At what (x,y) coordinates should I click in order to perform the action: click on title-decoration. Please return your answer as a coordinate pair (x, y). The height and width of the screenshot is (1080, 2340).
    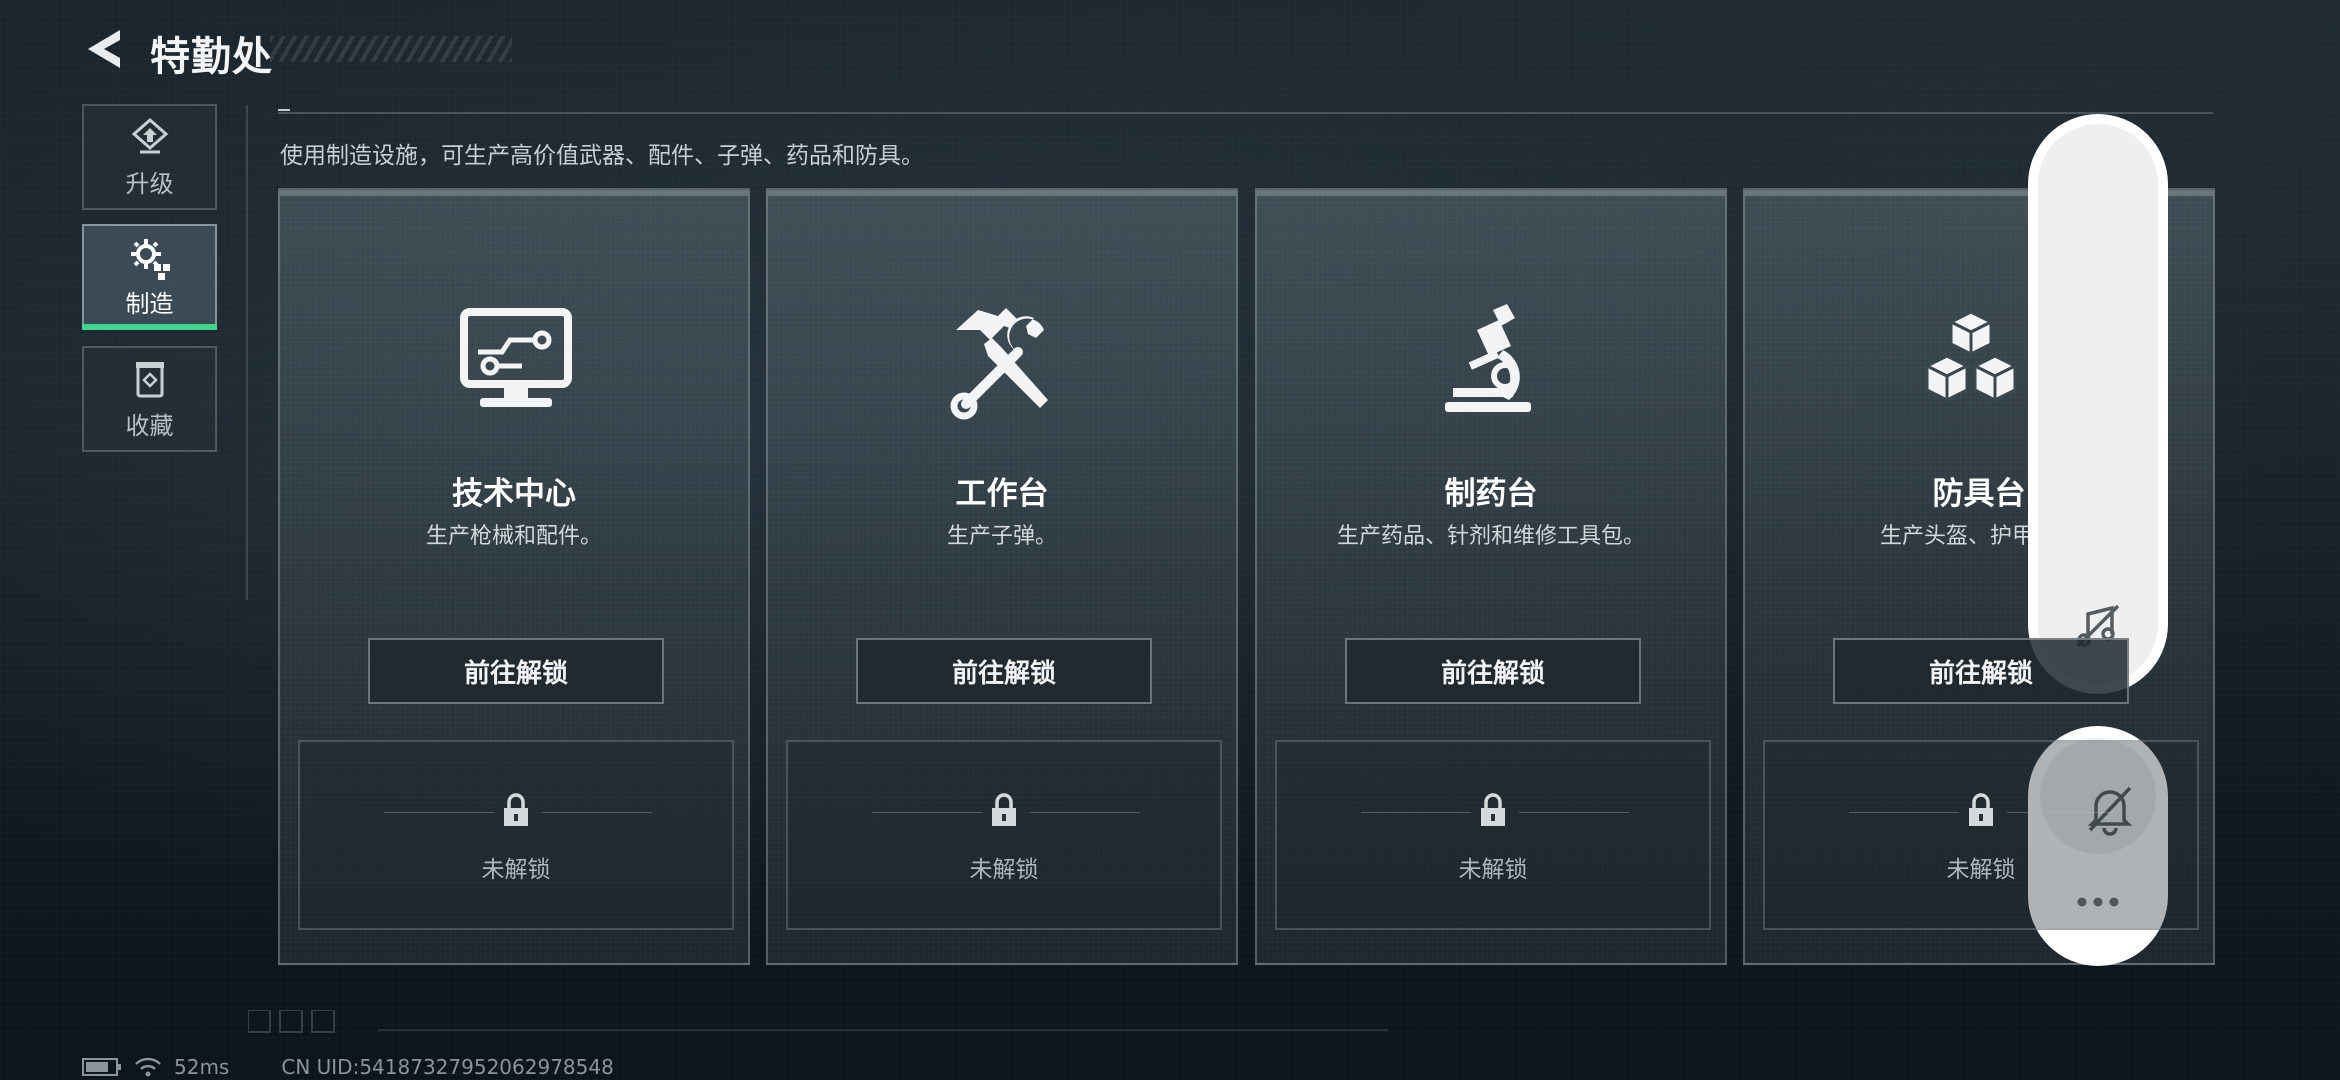
    Looking at the image, I should click on (391, 49).